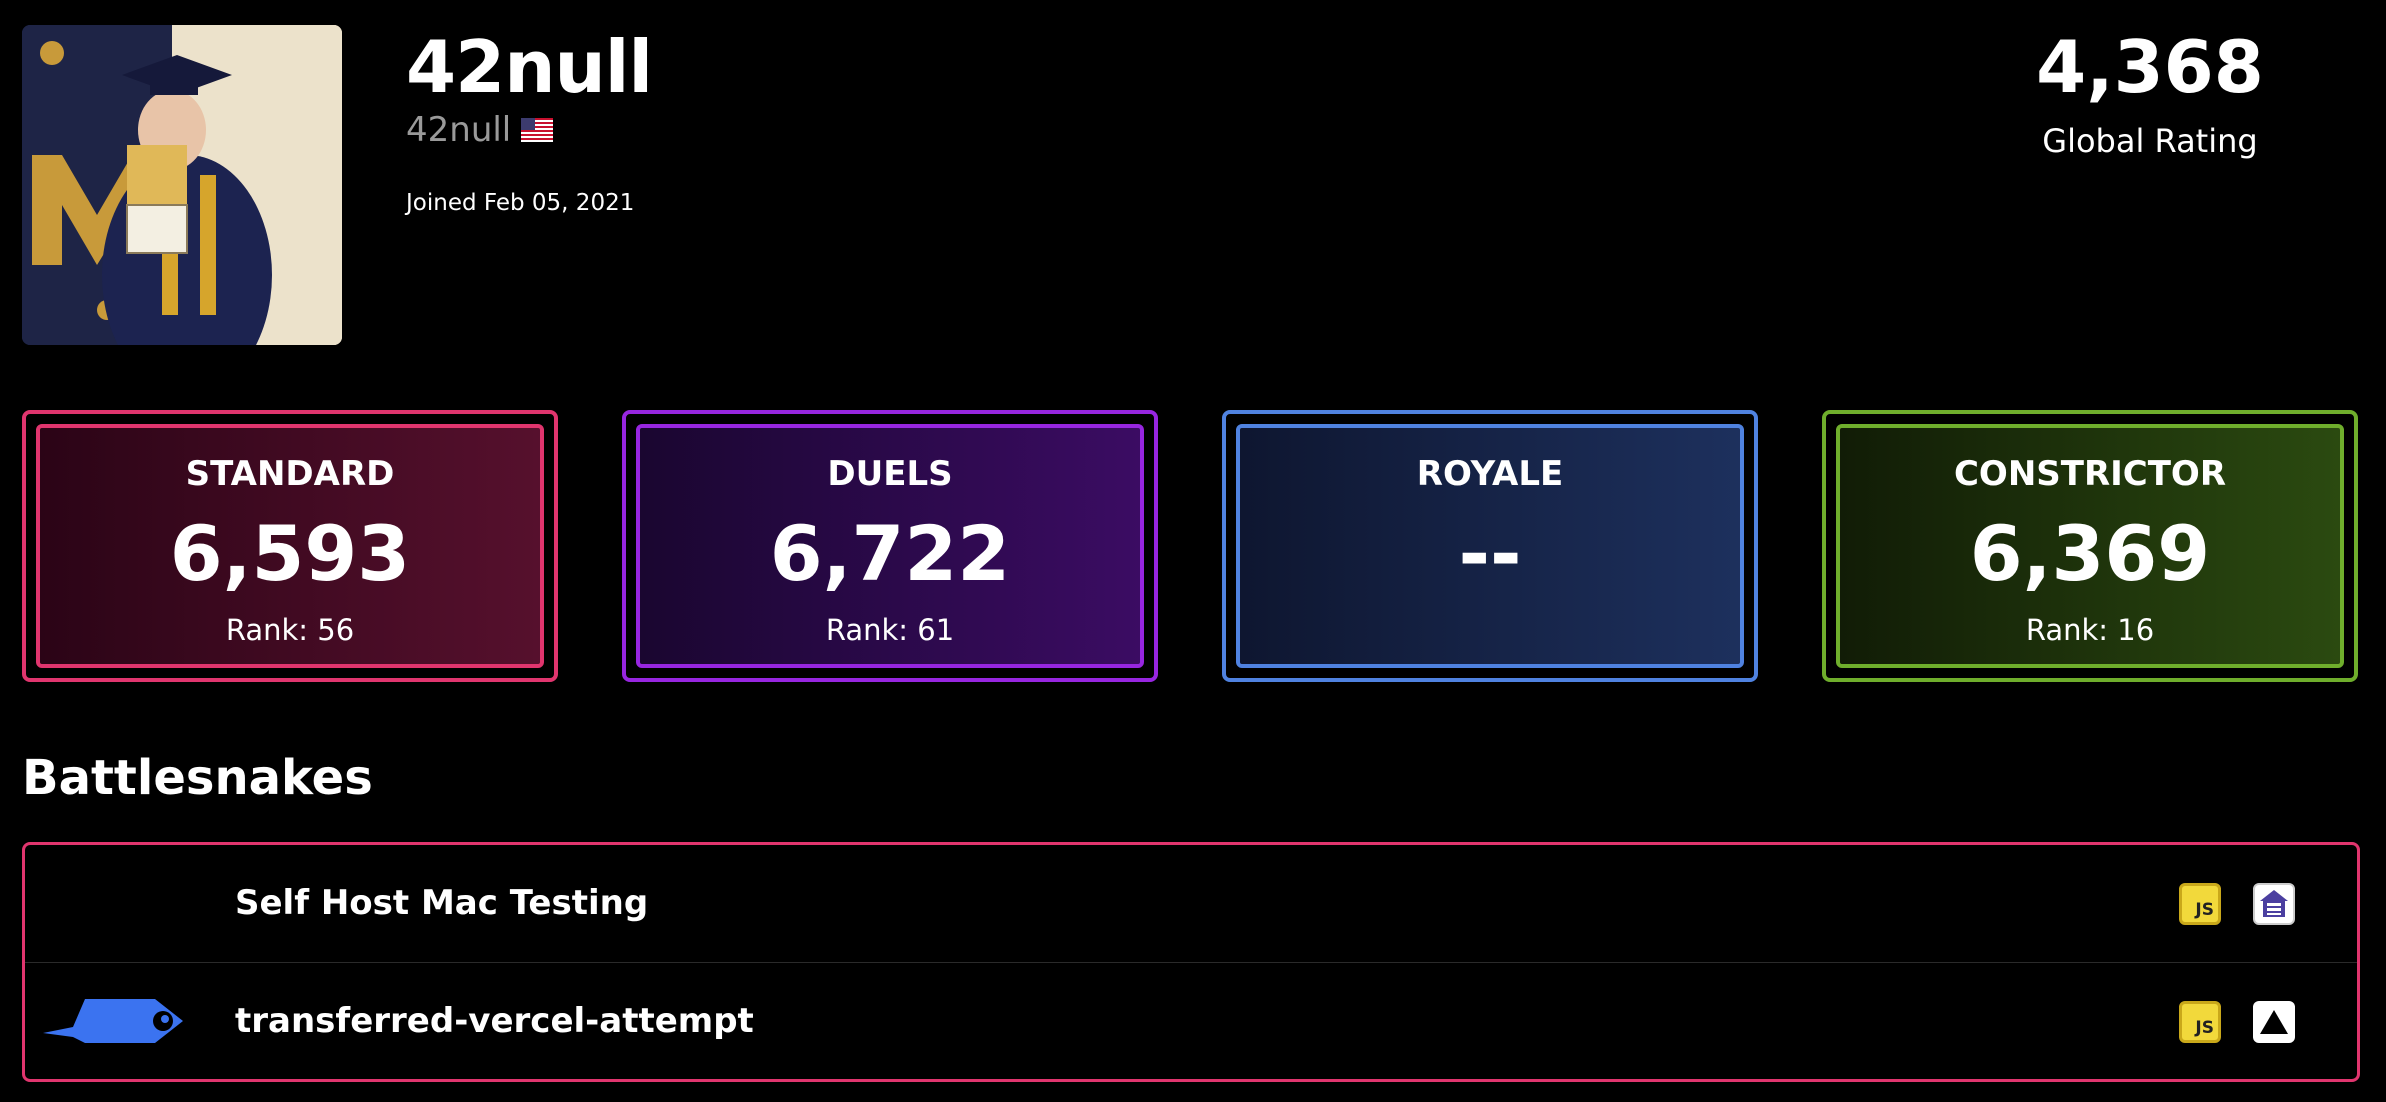  I want to click on mode-rating: 6,722, so click(890, 553).